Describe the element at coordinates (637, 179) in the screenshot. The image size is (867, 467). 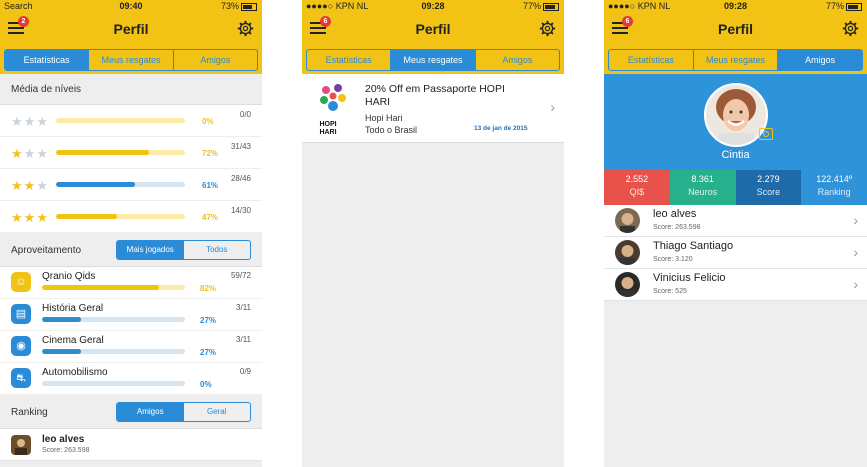
I see `stat-value: 2.552` at that location.